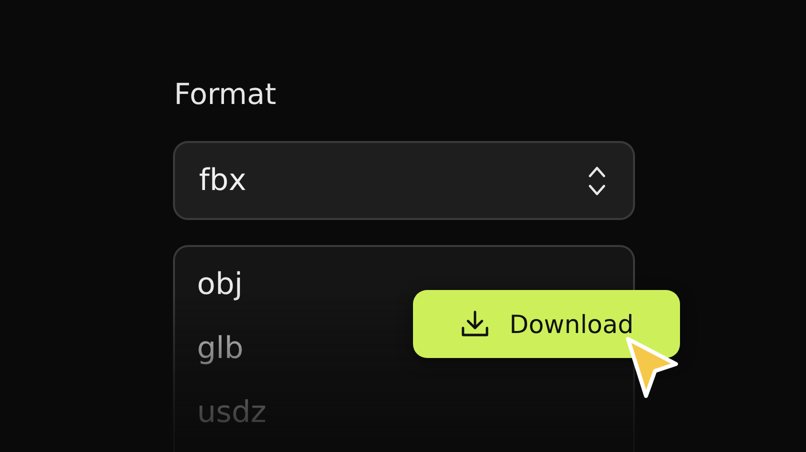 Image resolution: width=806 pixels, height=452 pixels. I want to click on download-button: Download, so click(546, 324).